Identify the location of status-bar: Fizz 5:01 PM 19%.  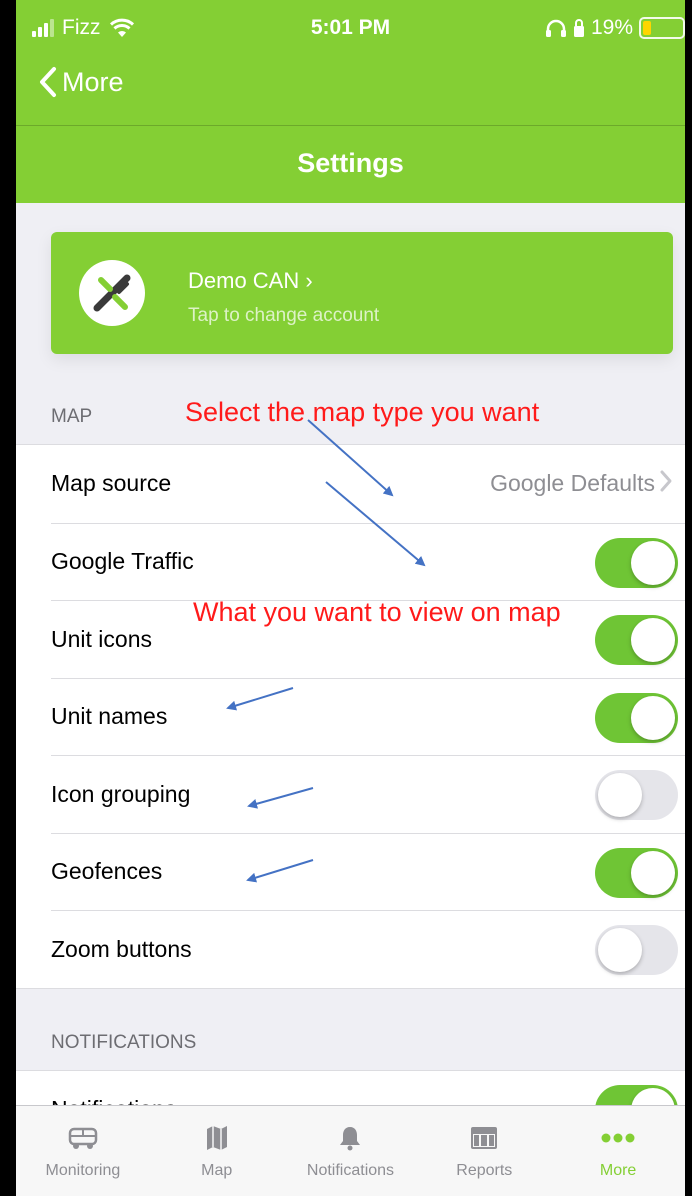
(350, 31).